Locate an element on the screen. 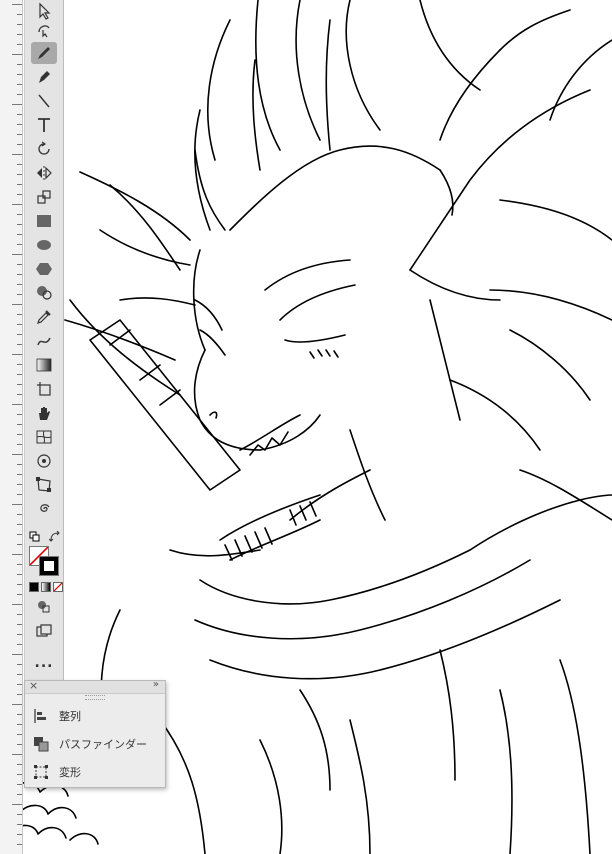  stroke-swatch is located at coordinates (49, 566).